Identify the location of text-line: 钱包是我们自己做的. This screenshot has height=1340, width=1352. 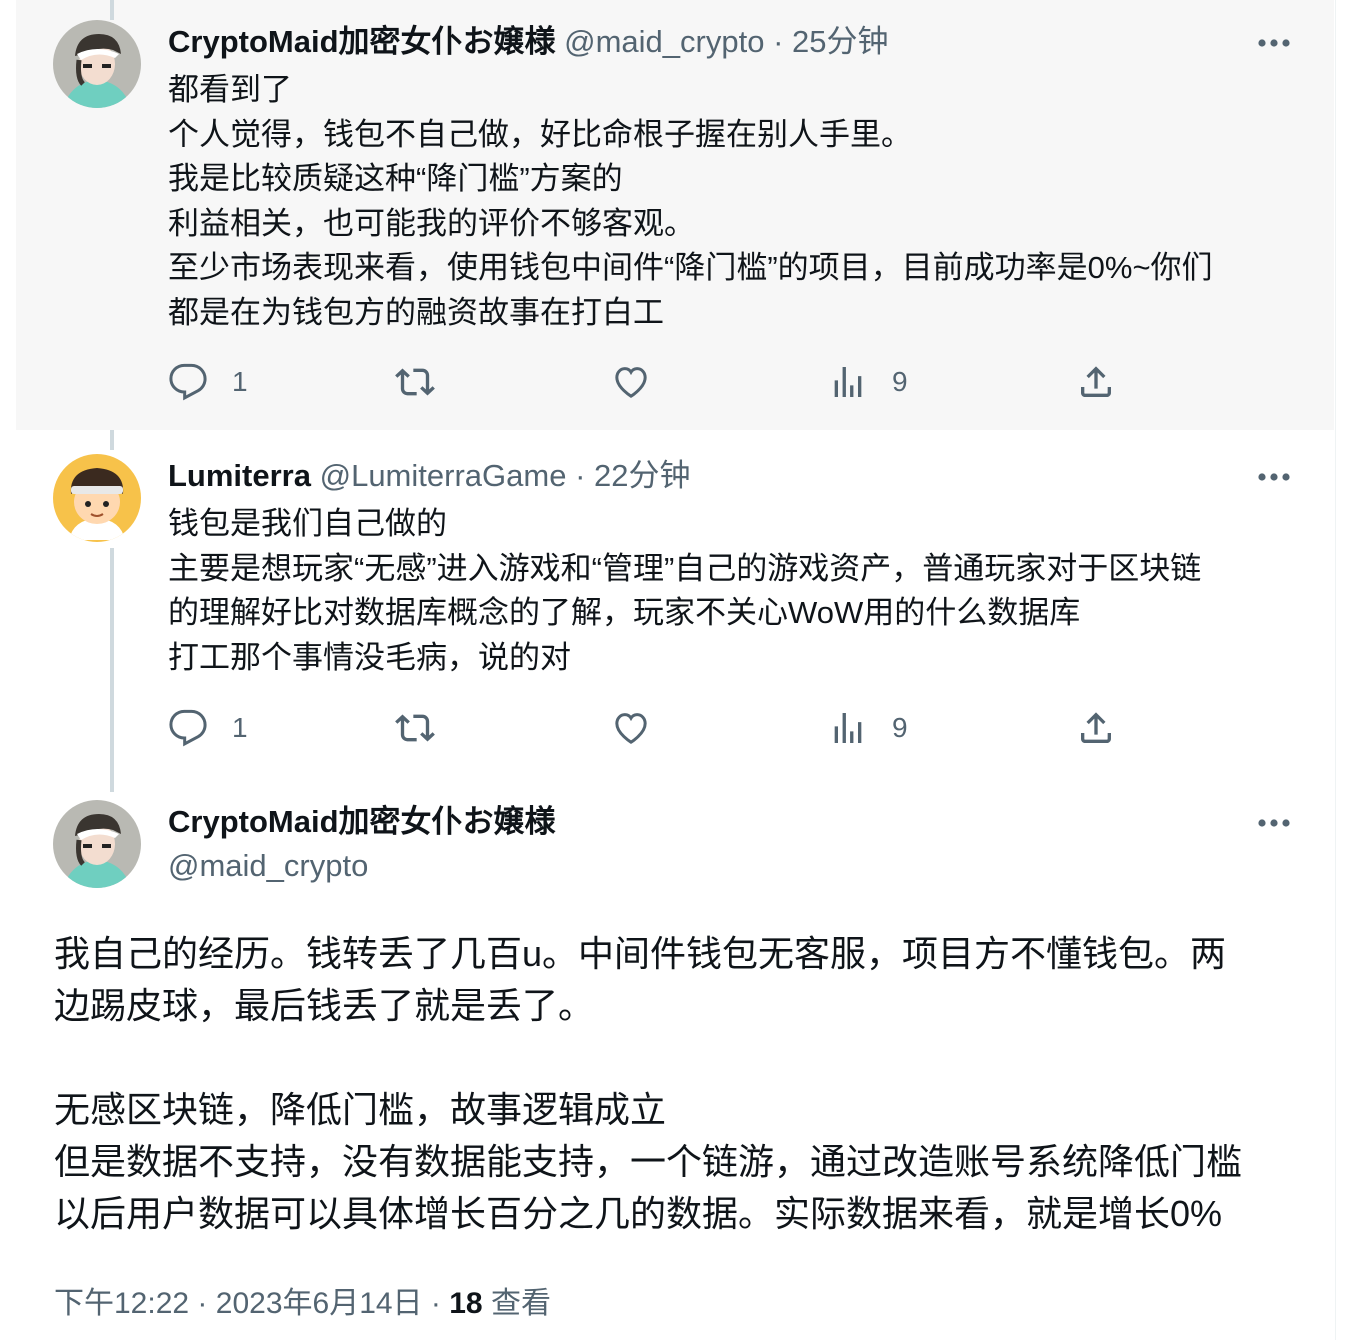
(307, 523).